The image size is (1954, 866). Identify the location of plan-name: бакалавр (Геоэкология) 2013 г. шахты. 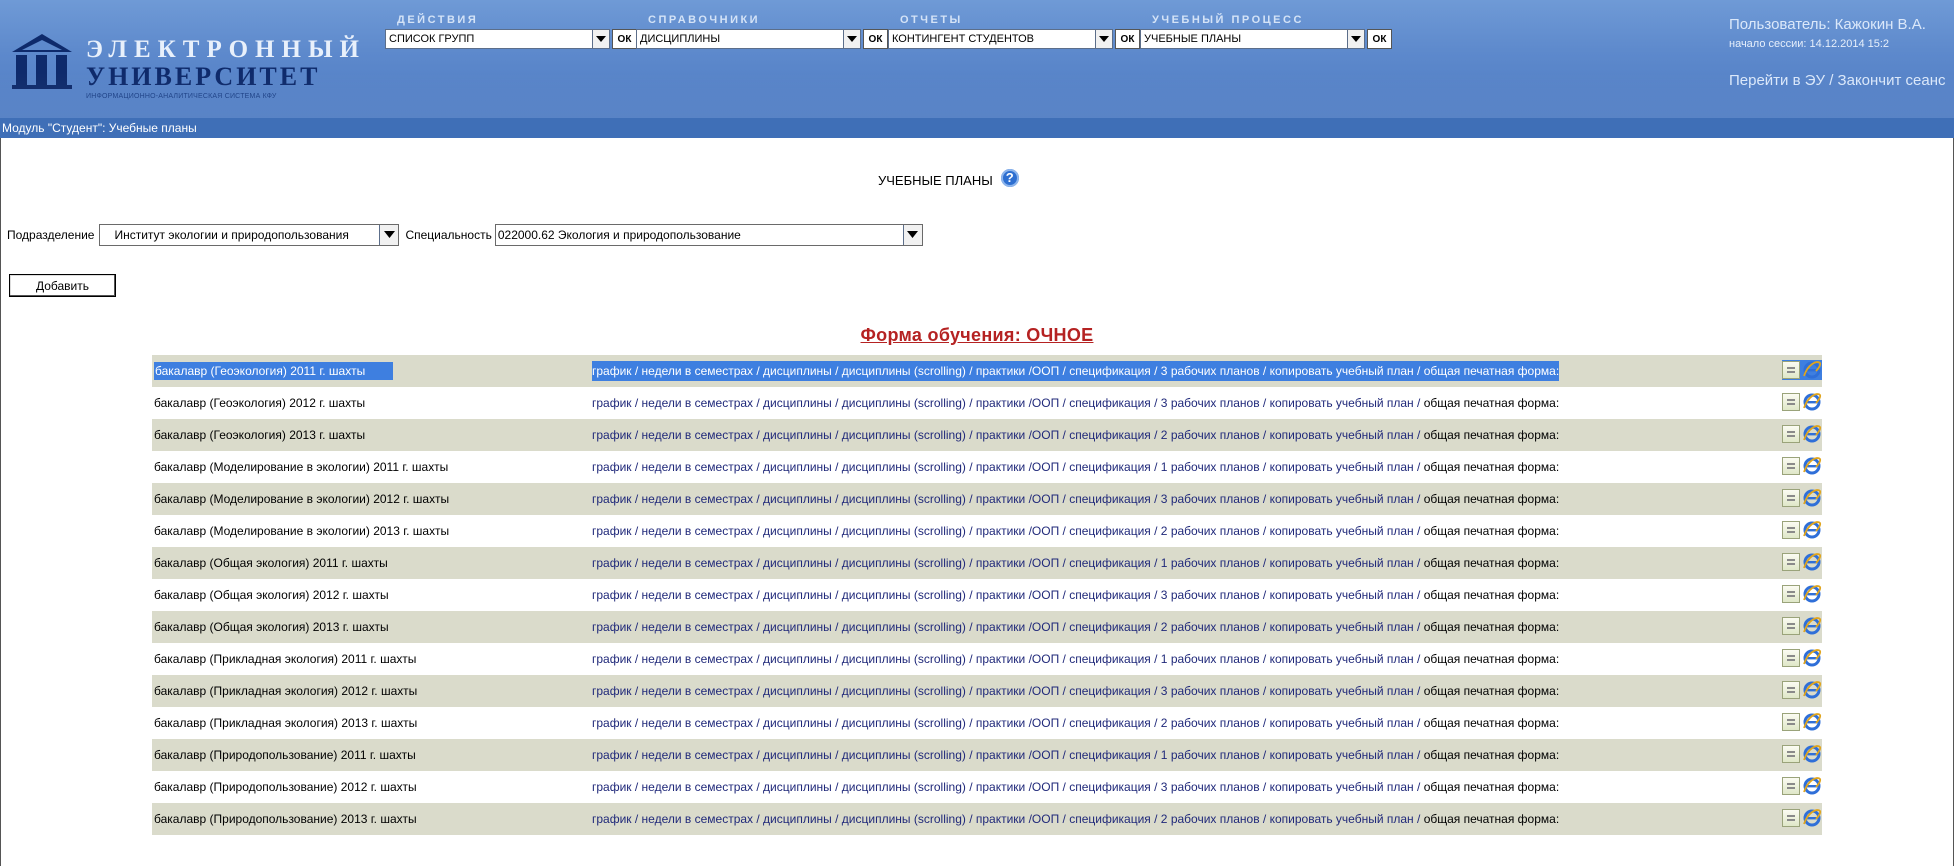
(357, 435).